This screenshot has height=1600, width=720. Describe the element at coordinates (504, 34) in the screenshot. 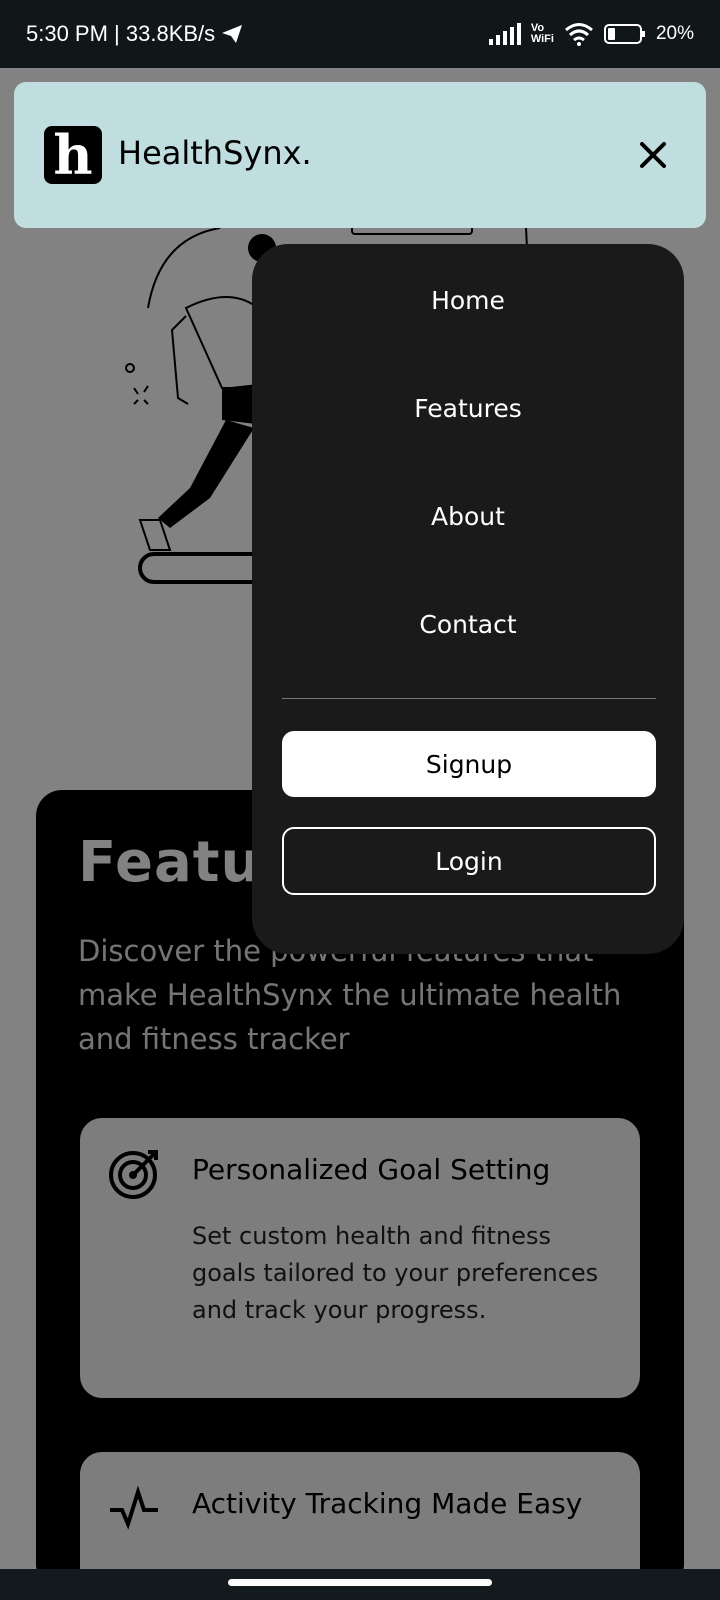

I see `signal-icon` at that location.